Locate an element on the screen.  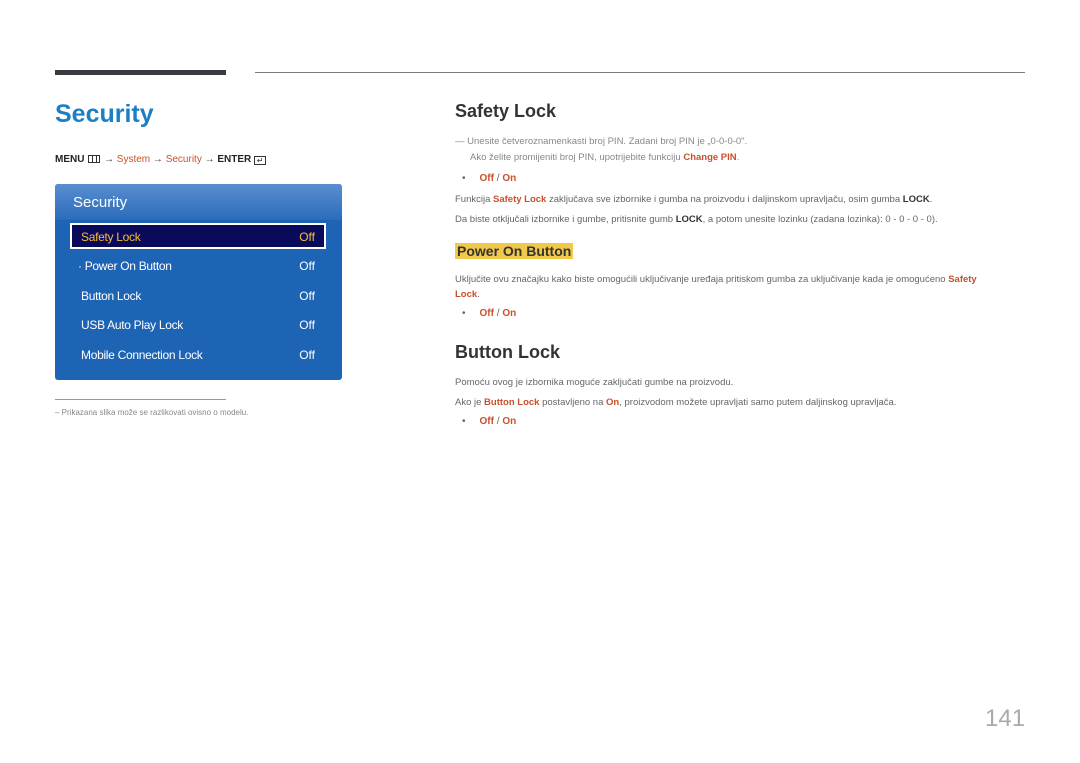
menu-path-security: Security is located at coordinates (183, 159).